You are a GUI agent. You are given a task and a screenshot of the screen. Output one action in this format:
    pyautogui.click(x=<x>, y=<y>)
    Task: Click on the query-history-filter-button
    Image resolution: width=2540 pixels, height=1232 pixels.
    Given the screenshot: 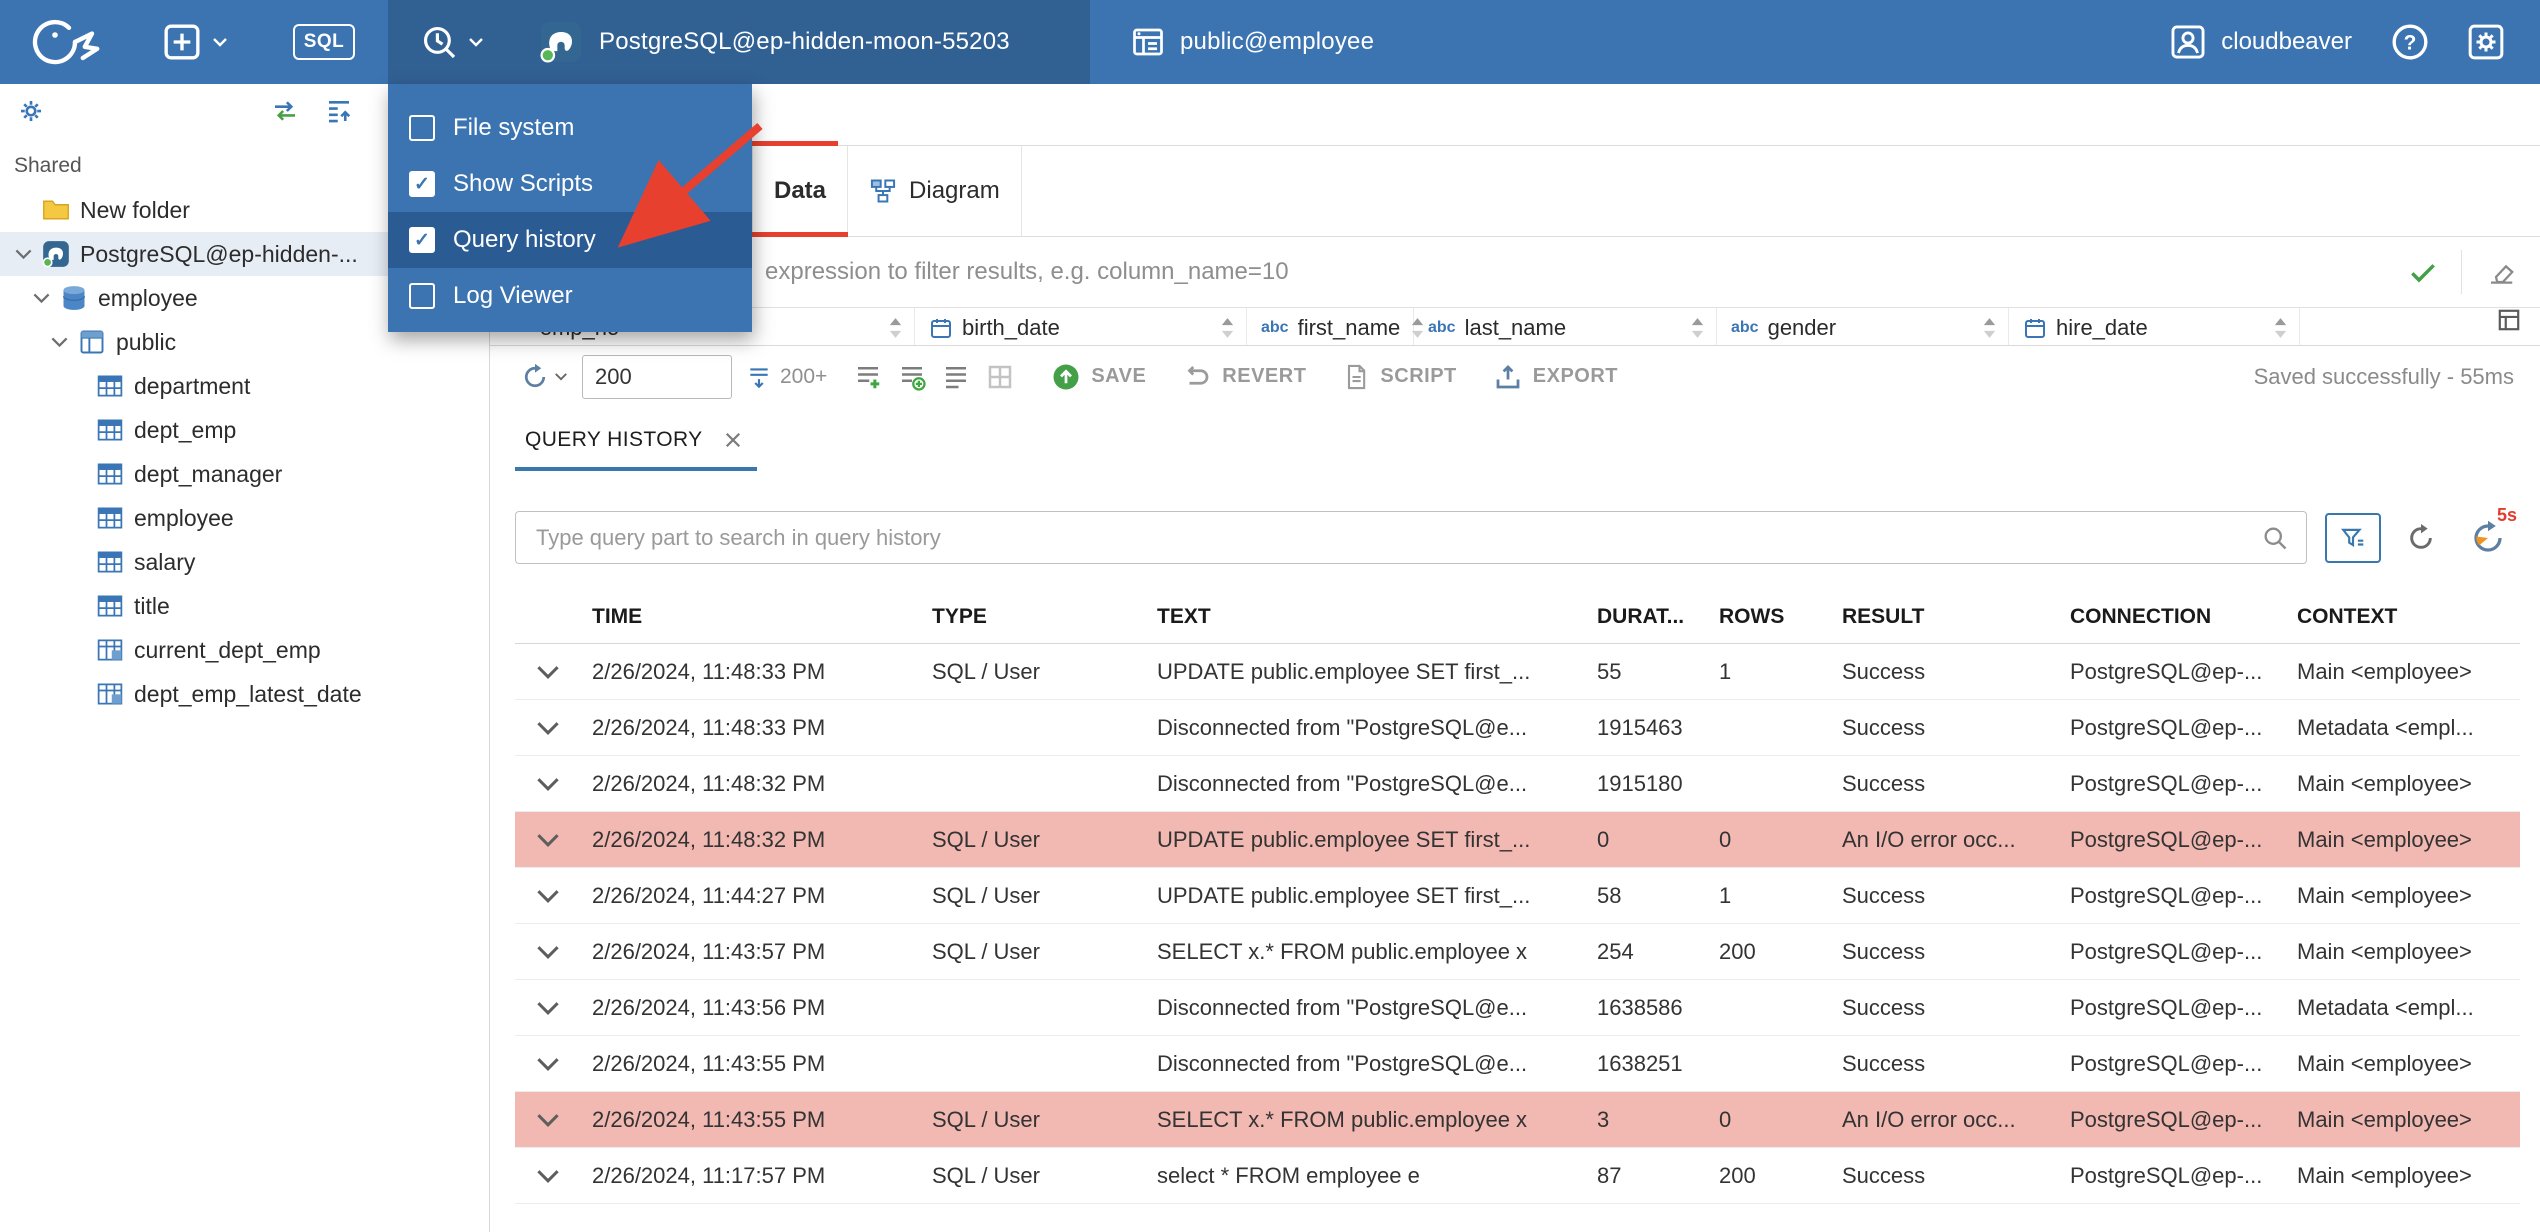 What is the action you would take?
    pyautogui.click(x=2353, y=537)
    